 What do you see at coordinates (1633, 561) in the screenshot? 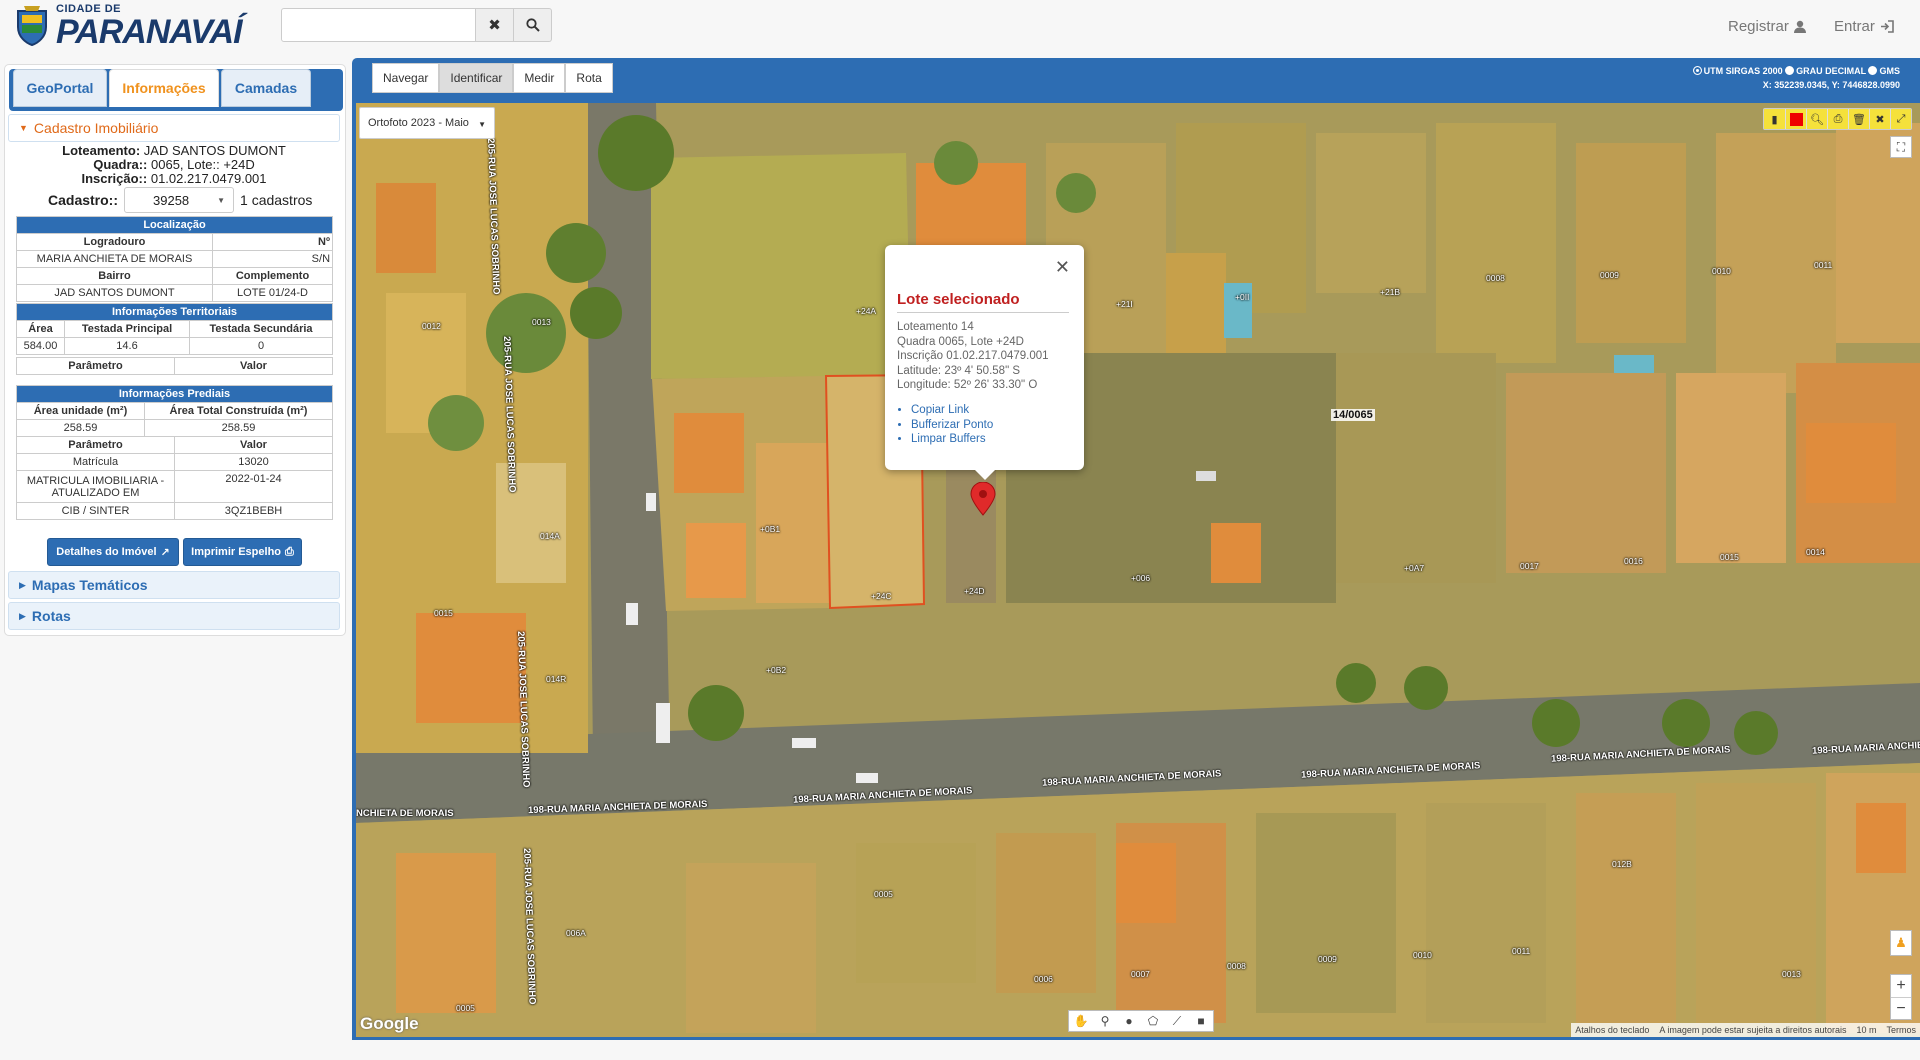
I see `lot-label: 0016` at bounding box center [1633, 561].